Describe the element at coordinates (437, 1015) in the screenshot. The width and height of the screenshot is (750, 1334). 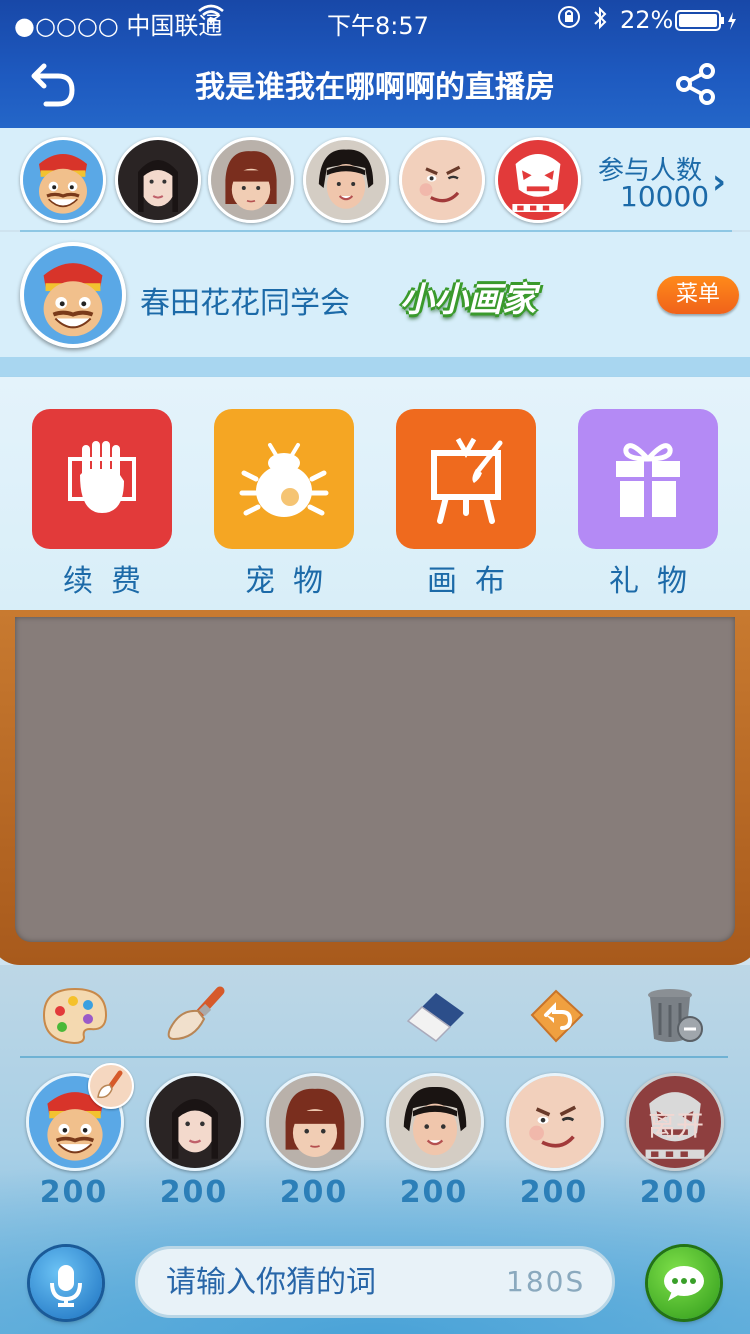
I see `eraser-icon` at that location.